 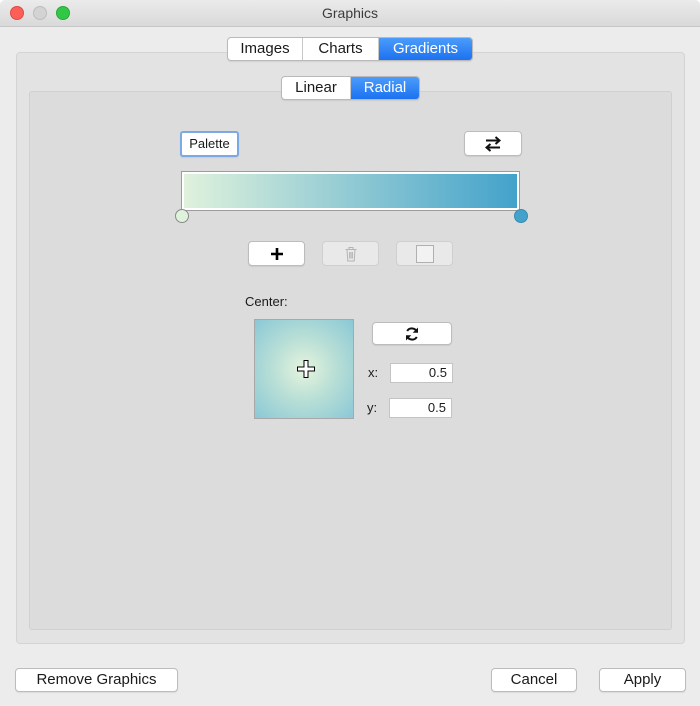 I want to click on center-label: Center:, so click(x=266, y=301).